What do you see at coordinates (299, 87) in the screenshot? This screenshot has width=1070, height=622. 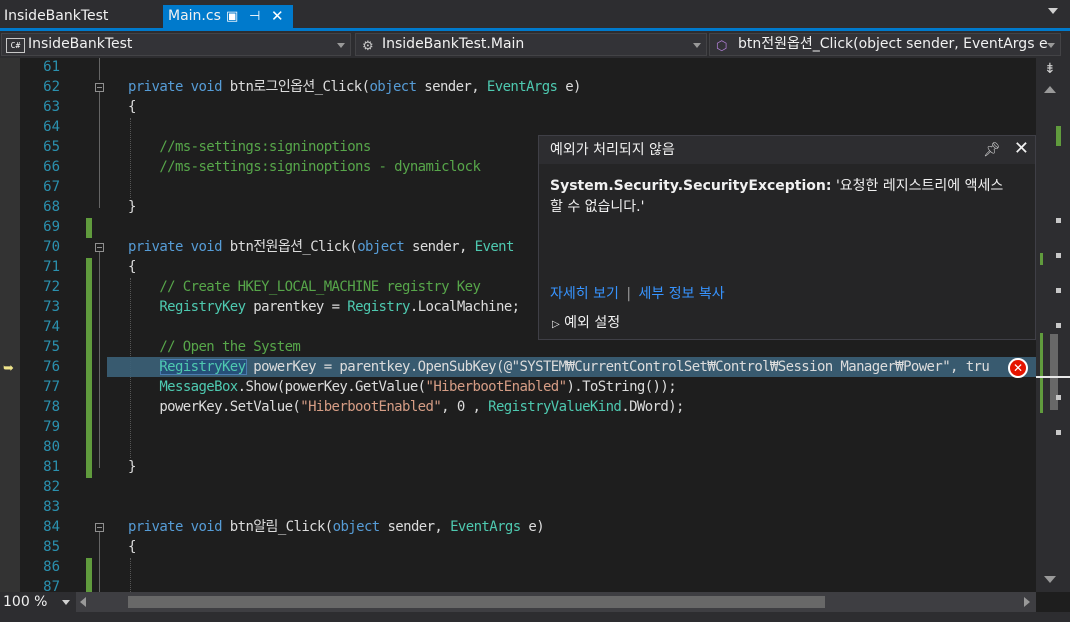 I see `code-token: btn로그인옵션_Click(` at bounding box center [299, 87].